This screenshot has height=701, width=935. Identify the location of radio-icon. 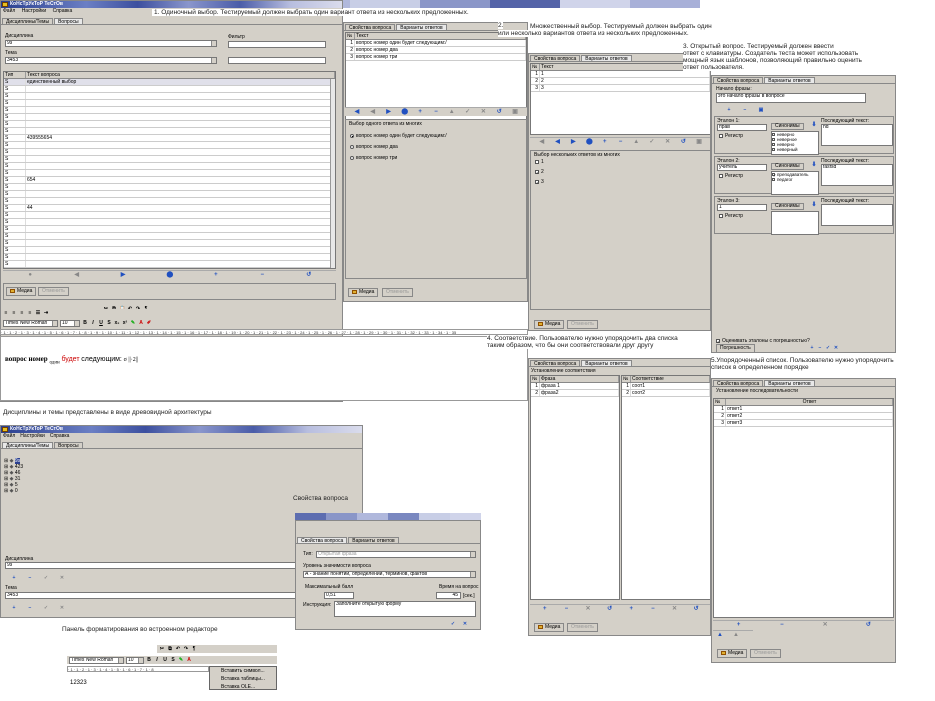
(352, 146).